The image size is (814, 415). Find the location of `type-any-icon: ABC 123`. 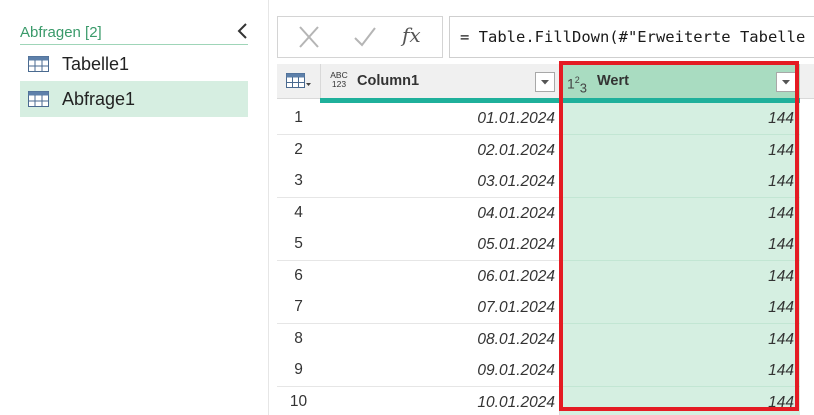

type-any-icon: ABC 123 is located at coordinates (339, 81).